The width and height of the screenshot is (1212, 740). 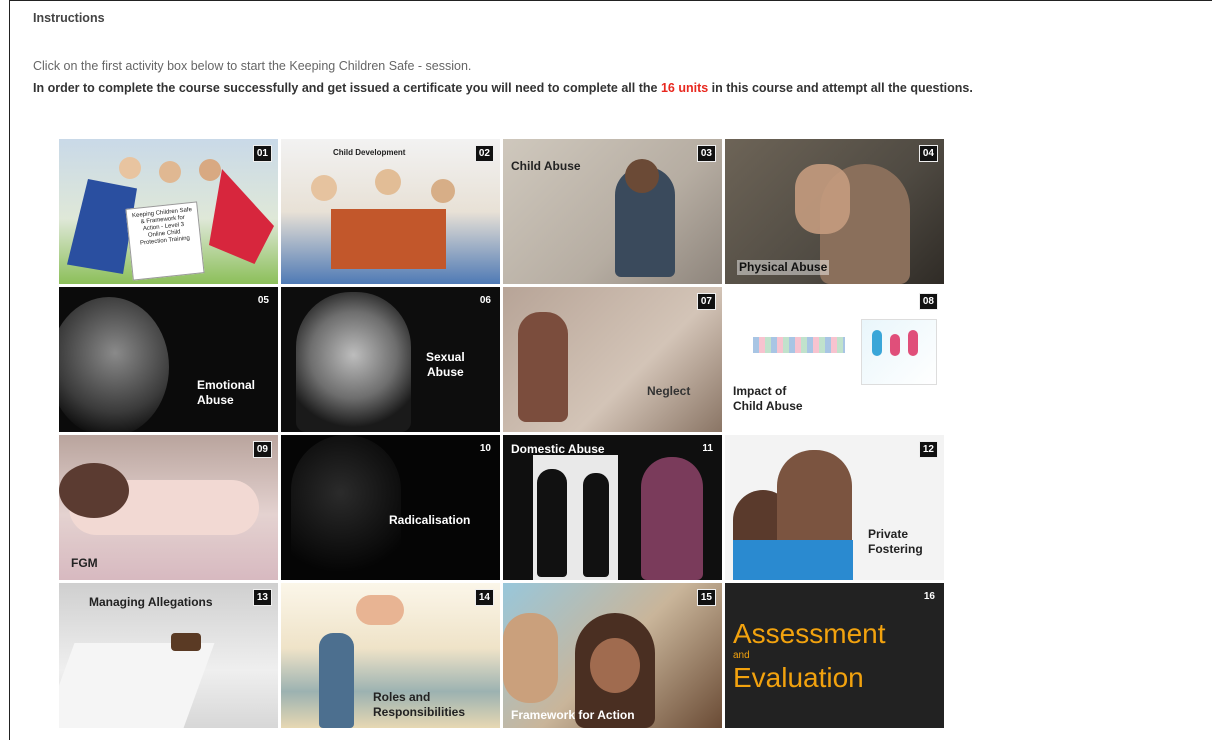 What do you see at coordinates (741, 655) in the screenshot?
I see `tile-label-16-line2: and` at bounding box center [741, 655].